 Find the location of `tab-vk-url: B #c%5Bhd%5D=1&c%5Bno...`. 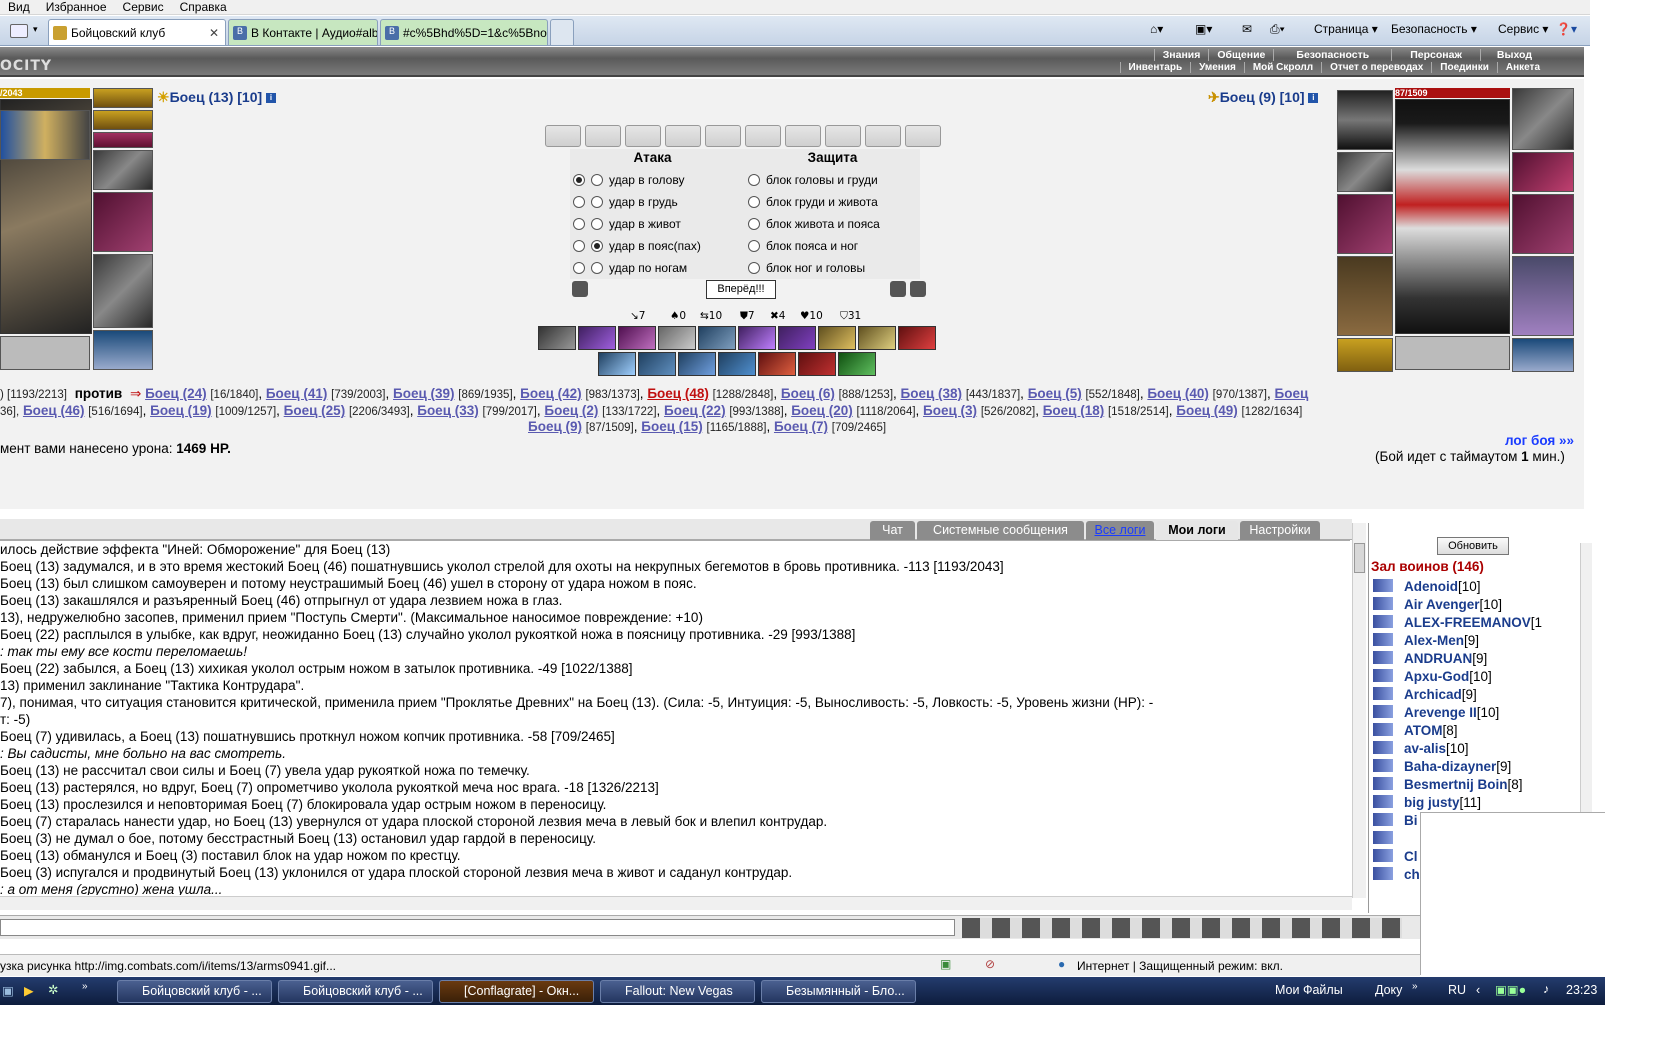

tab-vk-url: B #c%5Bhd%5D=1&c%5Bno... is located at coordinates (464, 32).